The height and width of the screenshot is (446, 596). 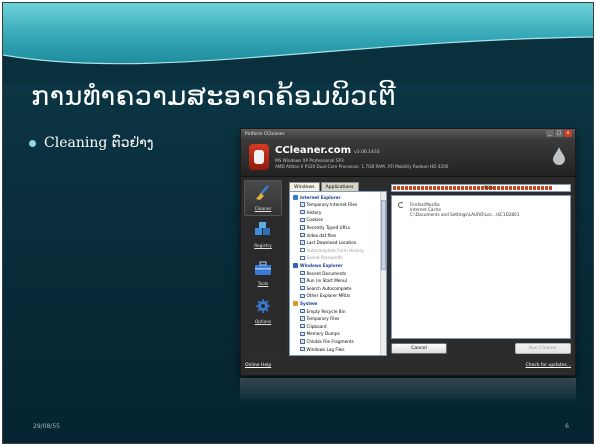 What do you see at coordinates (419, 348) in the screenshot?
I see `cancel-button: Cancel` at bounding box center [419, 348].